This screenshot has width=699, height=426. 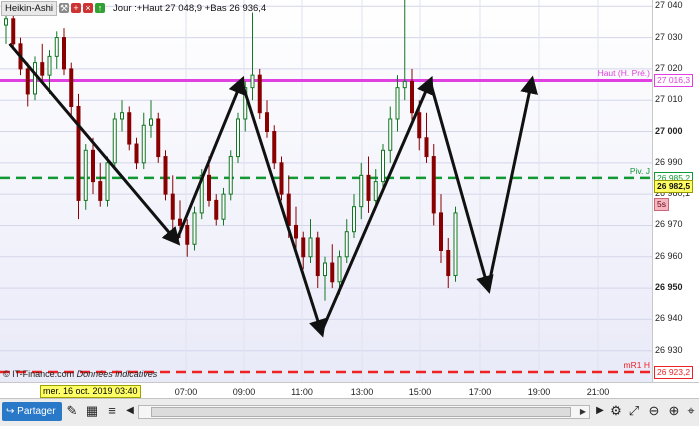 What do you see at coordinates (100, 8) in the screenshot?
I see `up-arrow-icon: ↑` at bounding box center [100, 8].